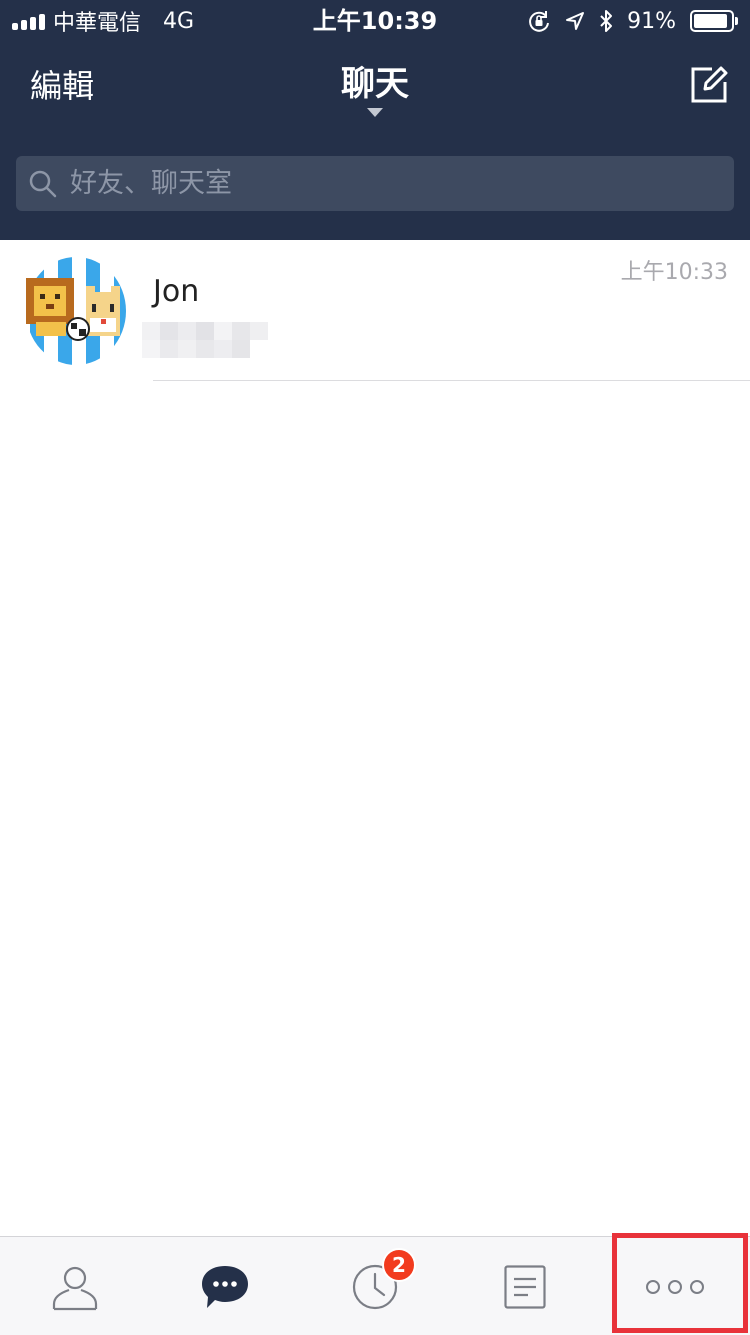 The height and width of the screenshot is (1335, 750). Describe the element at coordinates (196, 349) in the screenshot. I see `chat-preview-blurred-line2` at that location.